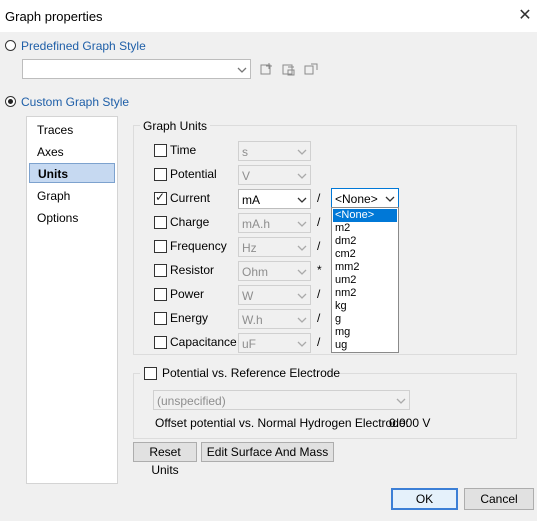 The image size is (537, 521). I want to click on area-unit-option: g, so click(365, 319).